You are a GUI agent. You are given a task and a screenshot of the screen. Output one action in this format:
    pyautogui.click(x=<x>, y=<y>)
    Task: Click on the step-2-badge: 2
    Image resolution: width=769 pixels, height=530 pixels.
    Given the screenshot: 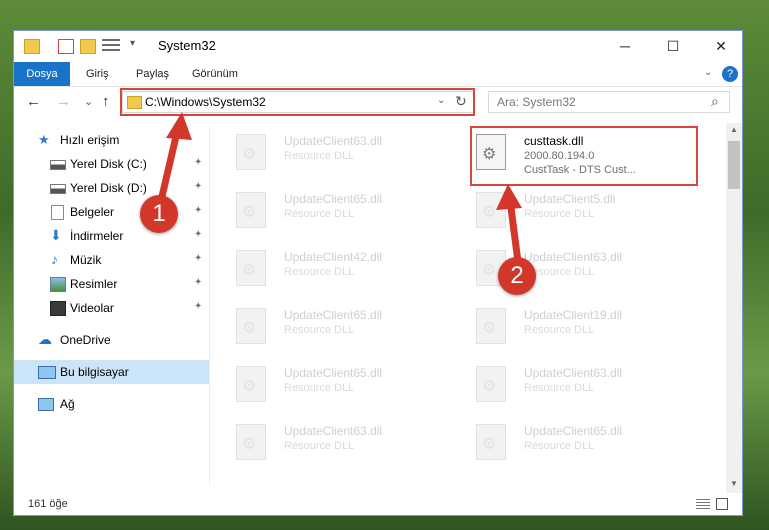 What is the action you would take?
    pyautogui.click(x=517, y=276)
    